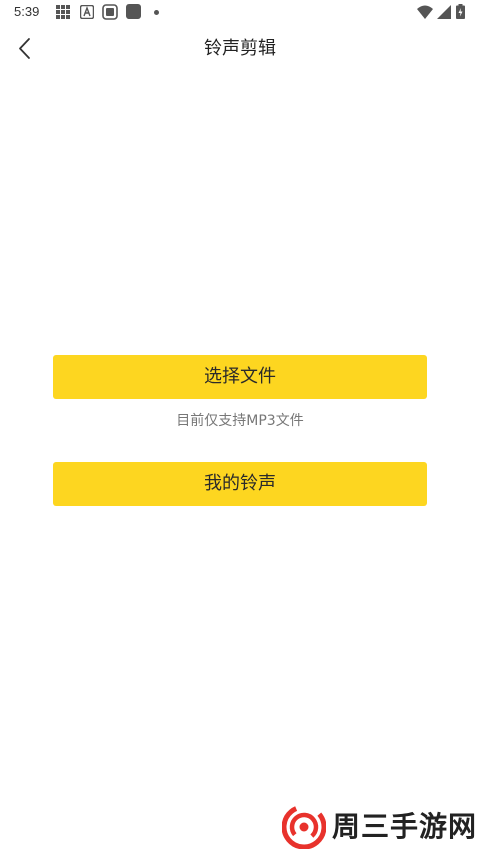 The height and width of the screenshot is (852, 480). What do you see at coordinates (133, 11) in the screenshot?
I see `square-icon` at bounding box center [133, 11].